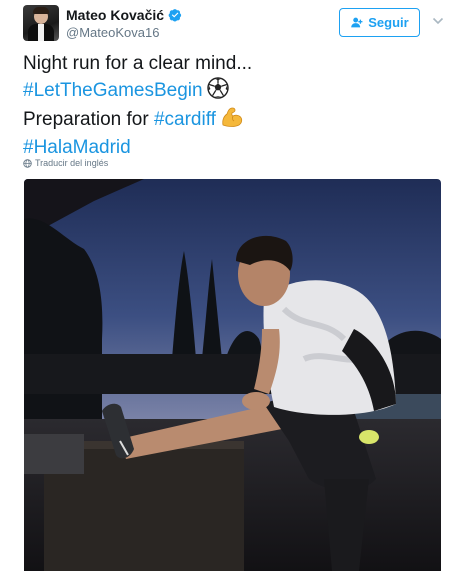  I want to click on flexed-biceps-emoji, so click(232, 121).